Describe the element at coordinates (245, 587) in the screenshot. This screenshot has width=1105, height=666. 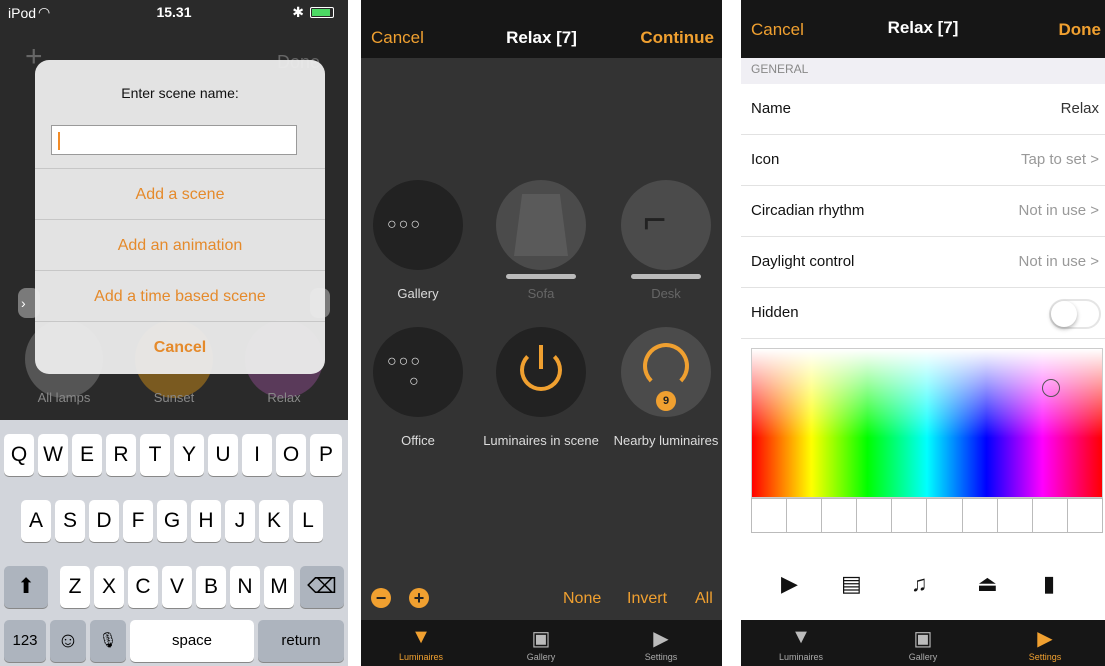
I see `key: N` at that location.